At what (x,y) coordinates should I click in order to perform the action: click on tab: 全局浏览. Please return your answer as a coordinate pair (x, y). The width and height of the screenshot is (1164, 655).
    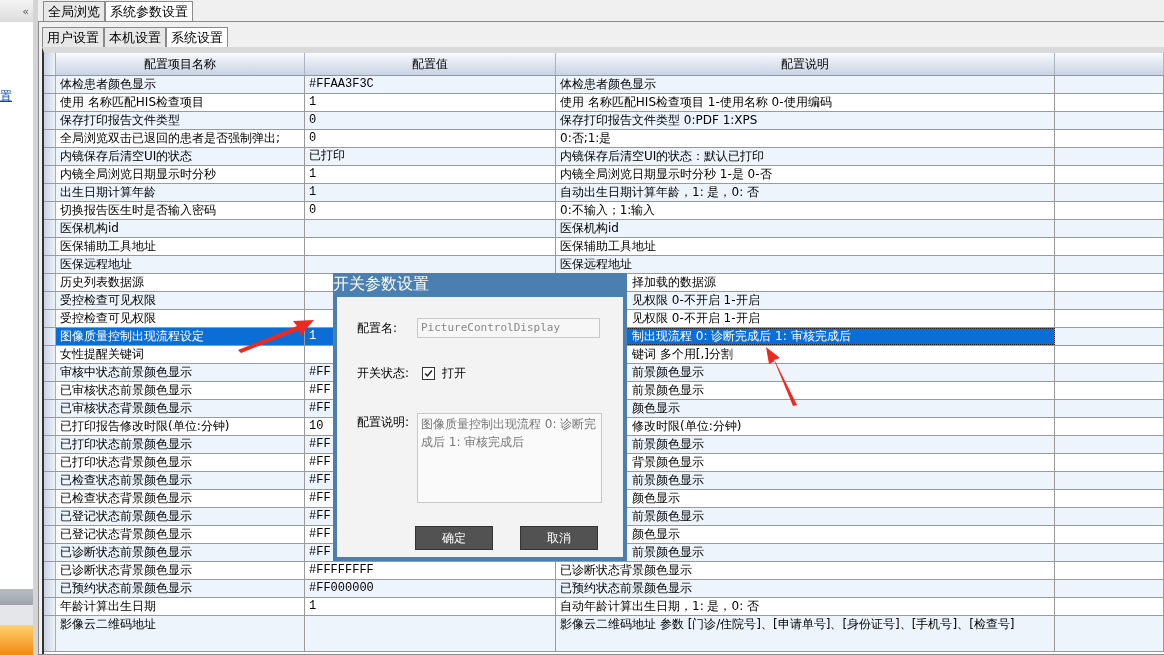
    Looking at the image, I should click on (74, 11).